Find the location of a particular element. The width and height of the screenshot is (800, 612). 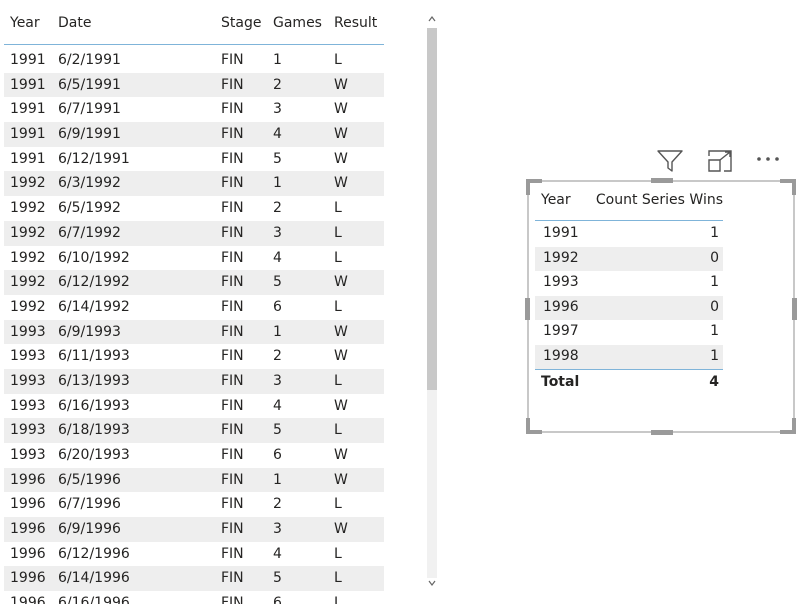

summary-table-header: Year Count Series Wins is located at coordinates (629, 201).